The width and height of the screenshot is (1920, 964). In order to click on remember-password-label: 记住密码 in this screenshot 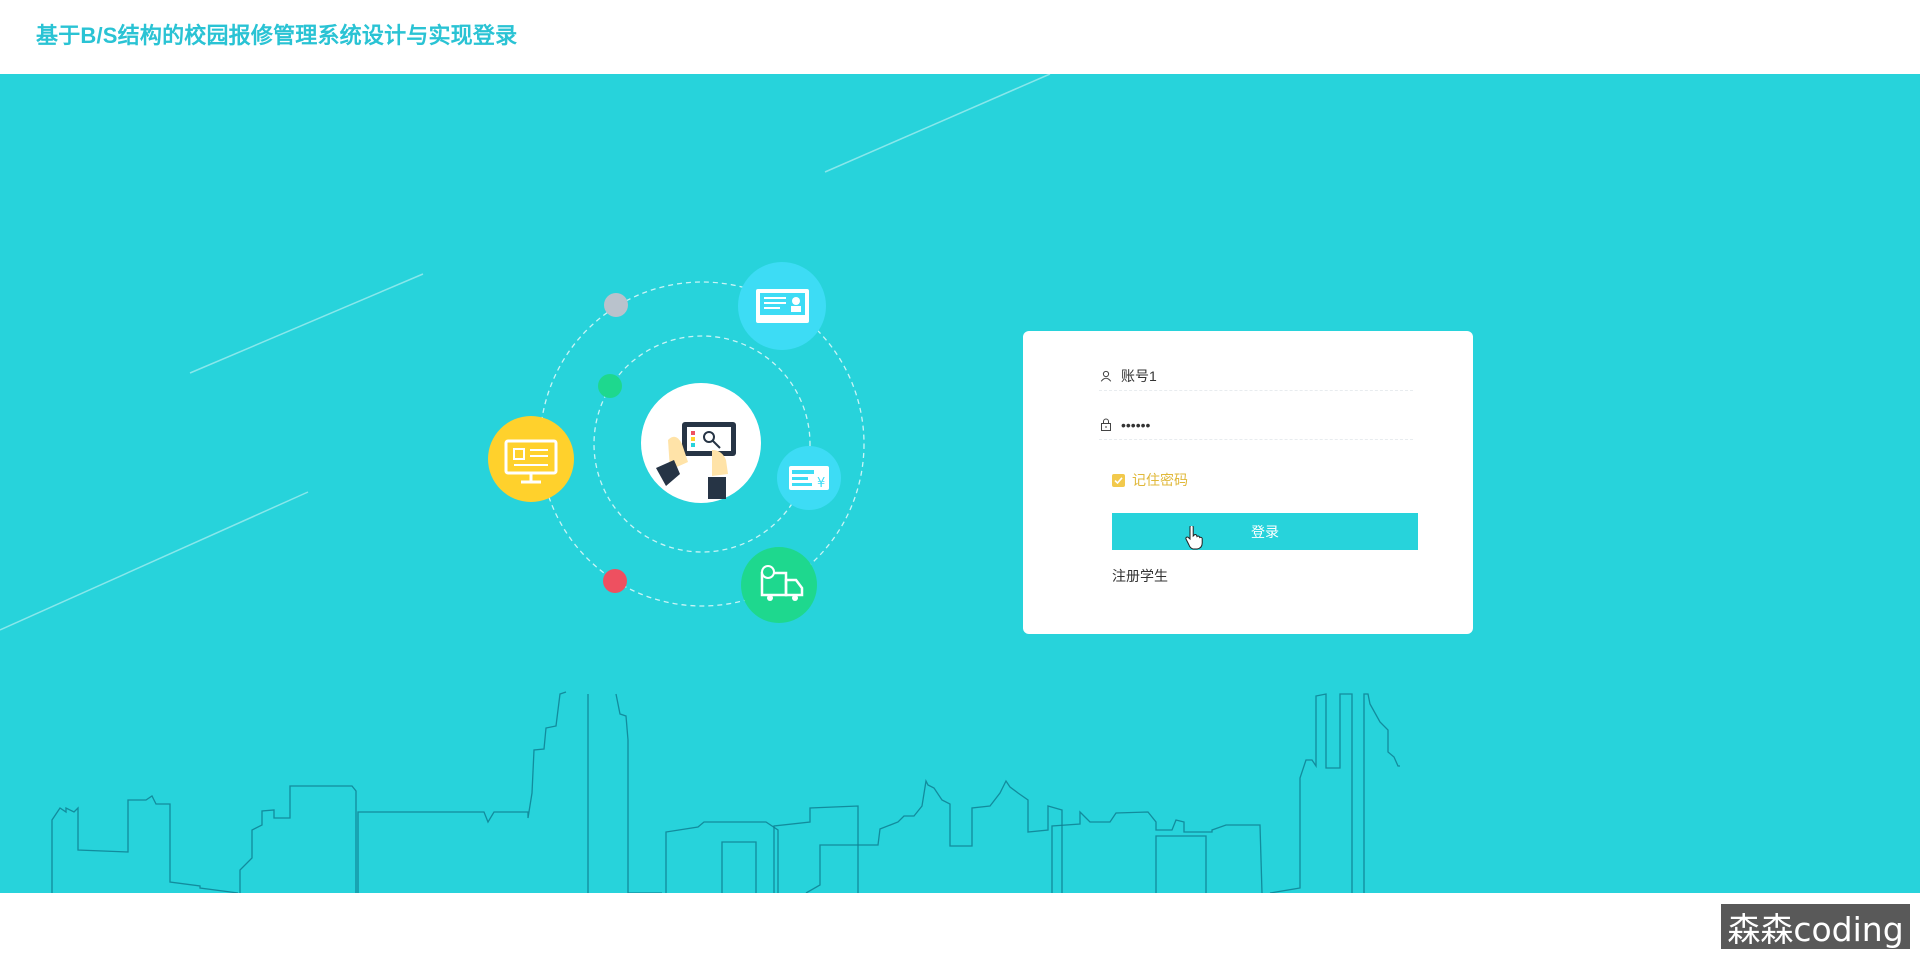, I will do `click(1160, 480)`.